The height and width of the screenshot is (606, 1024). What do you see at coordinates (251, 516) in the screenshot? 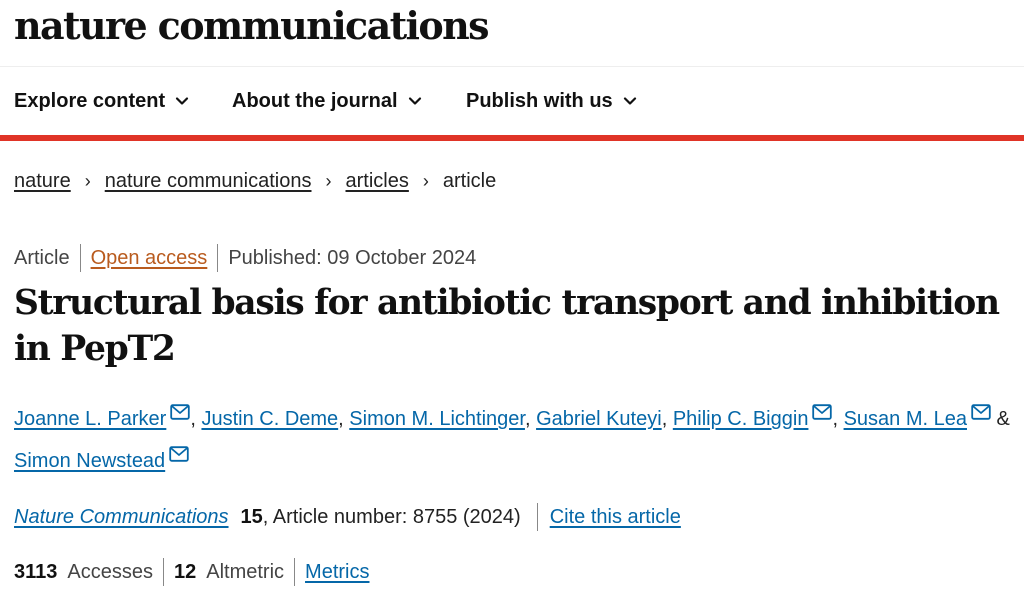
I see `volume-number: 15` at bounding box center [251, 516].